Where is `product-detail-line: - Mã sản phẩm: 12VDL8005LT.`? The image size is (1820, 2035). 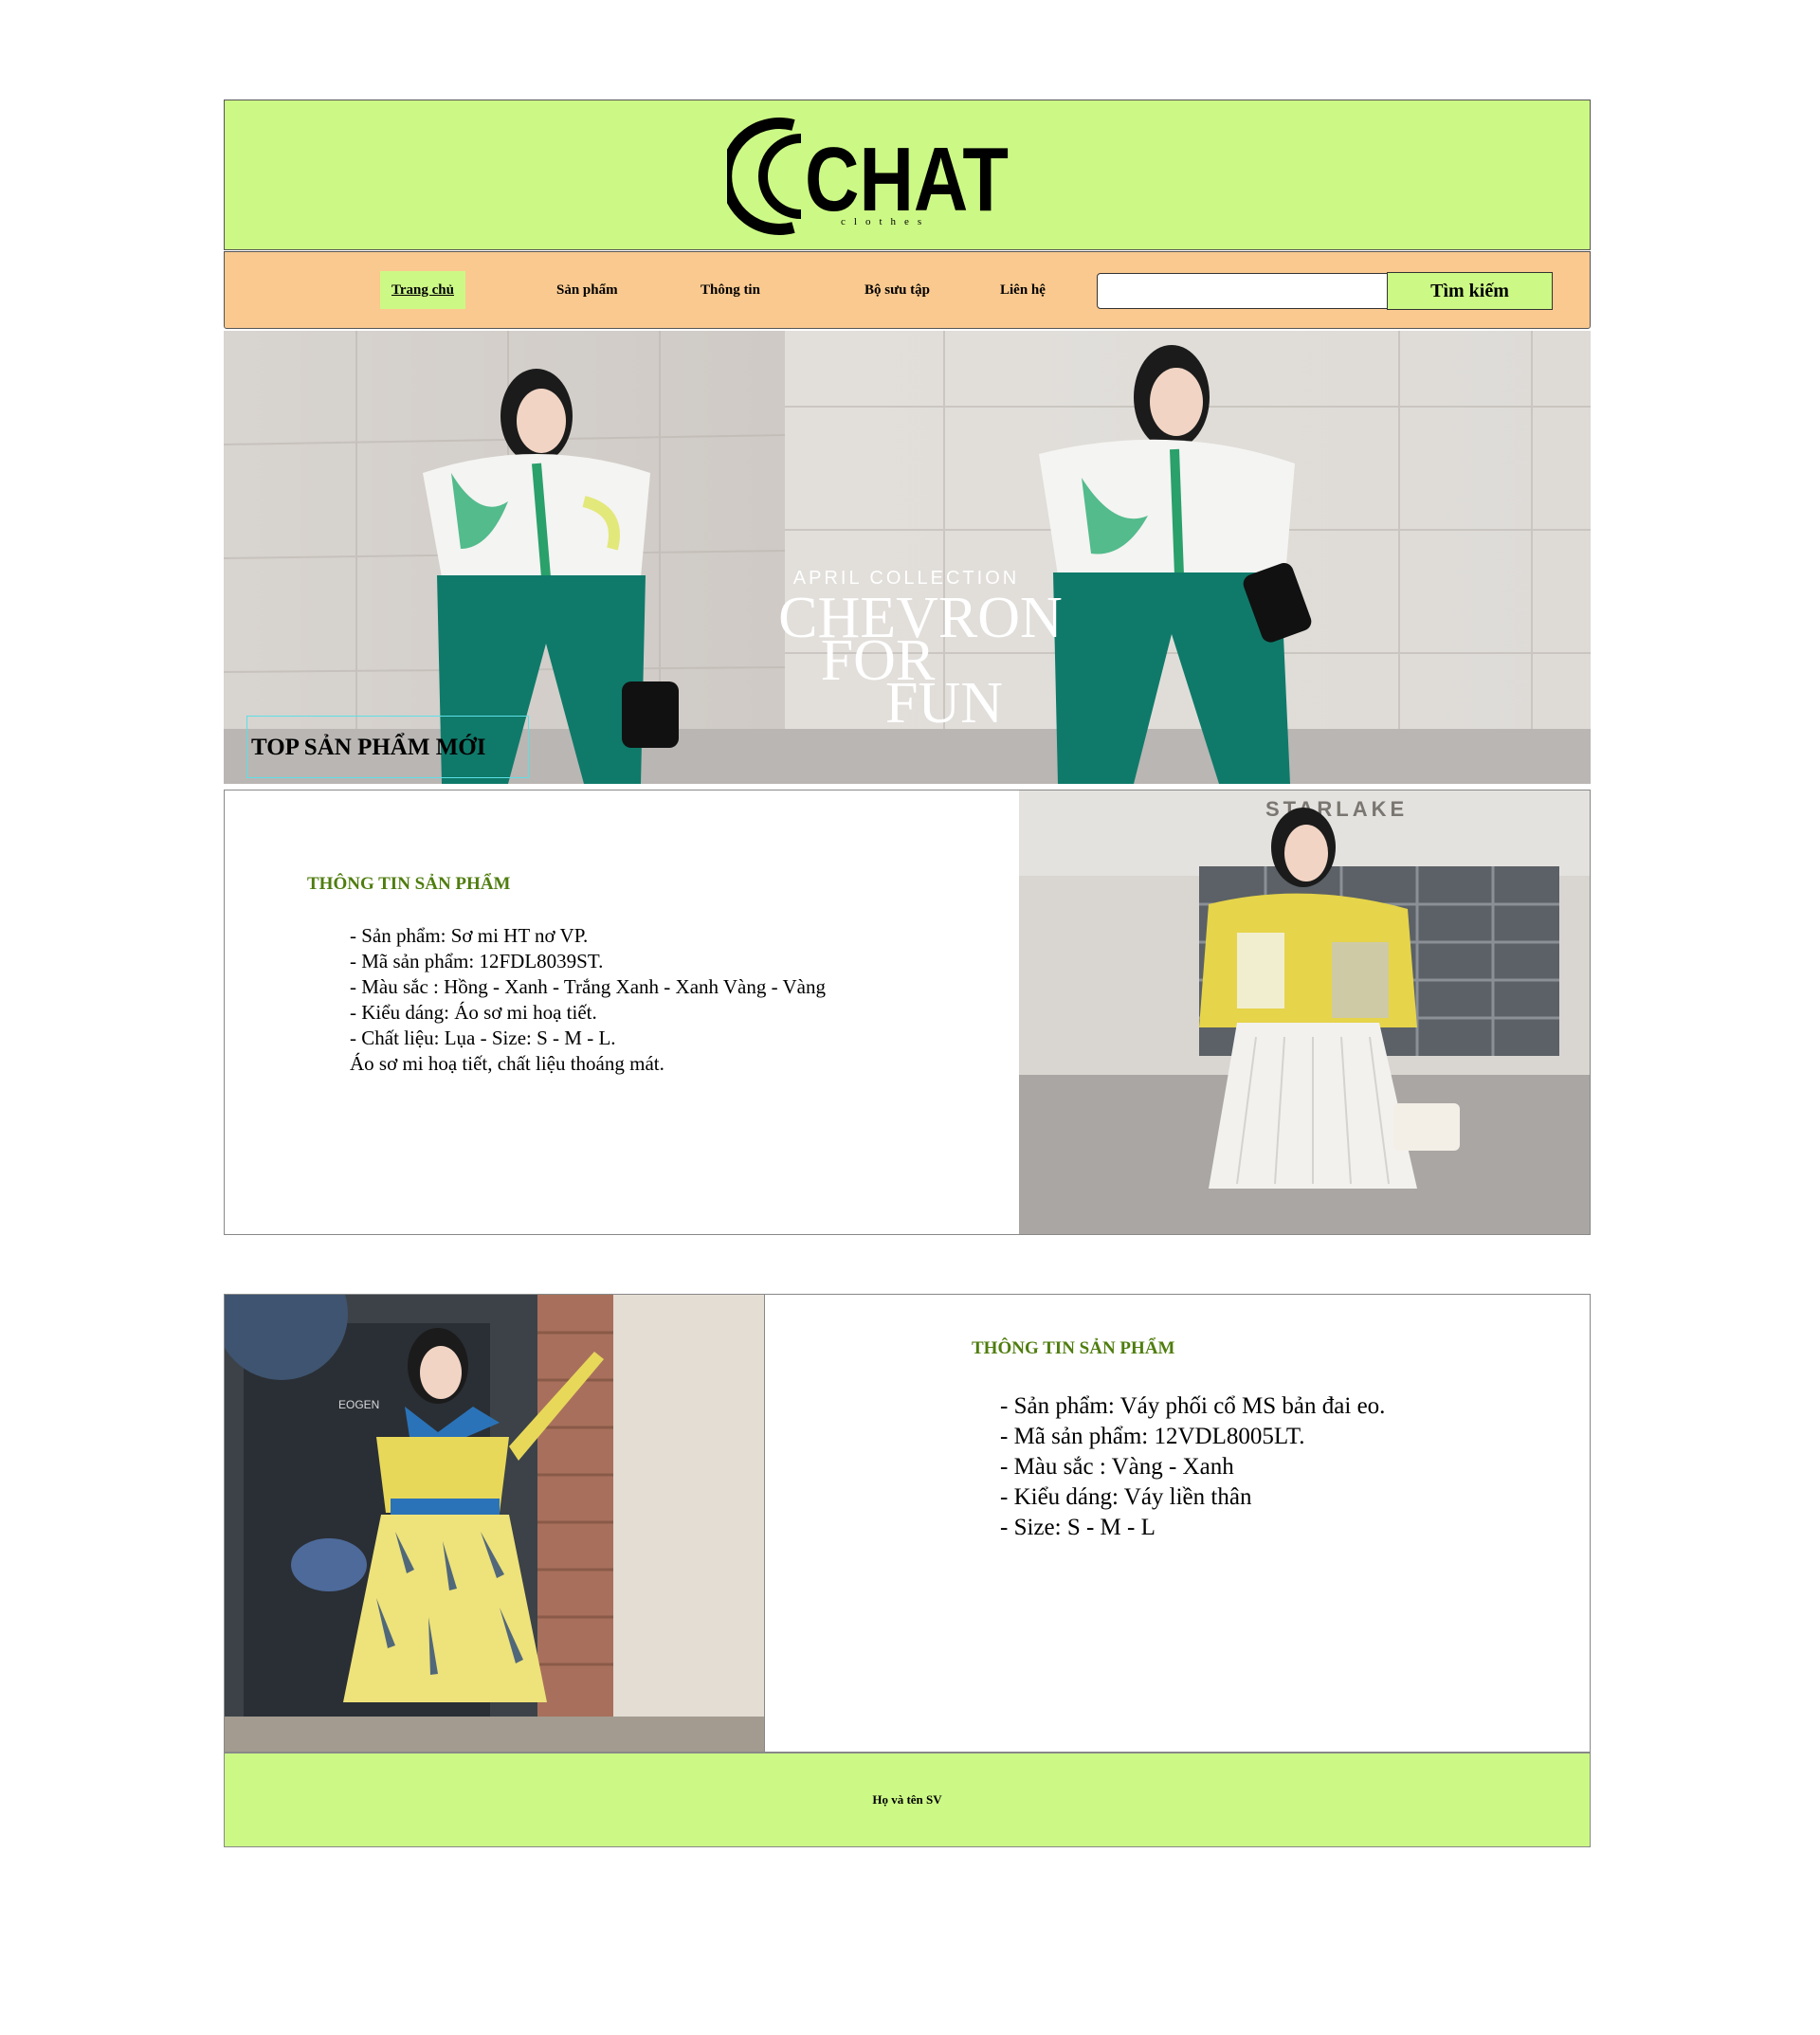
product-detail-line: - Mã sản phẩm: 12VDL8005LT. is located at coordinates (1152, 1436).